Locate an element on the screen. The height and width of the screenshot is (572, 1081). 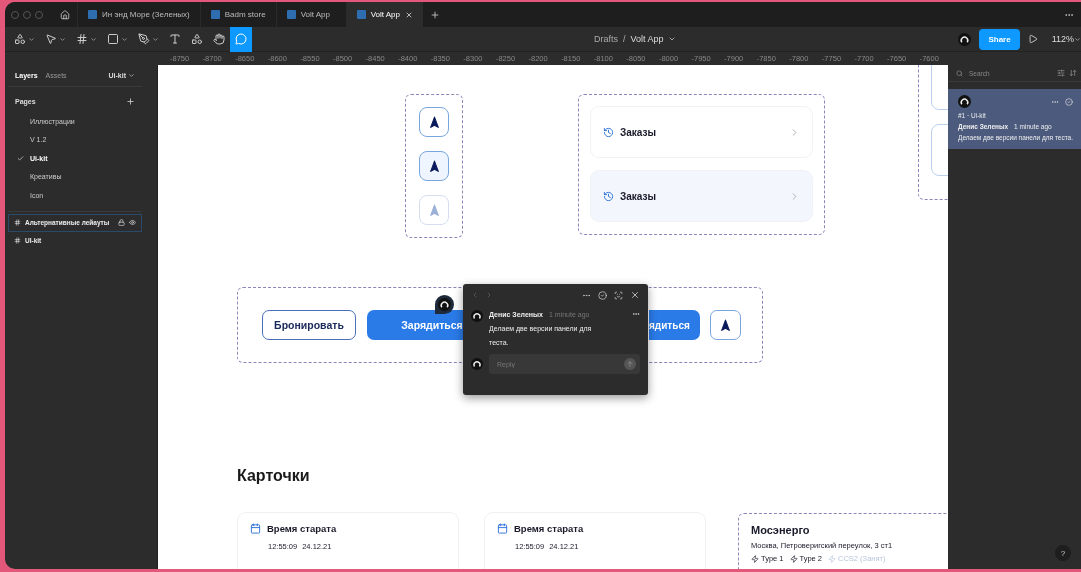
file-tab: Ин энд Море (Зеленых) is located at coordinates (138, 14).